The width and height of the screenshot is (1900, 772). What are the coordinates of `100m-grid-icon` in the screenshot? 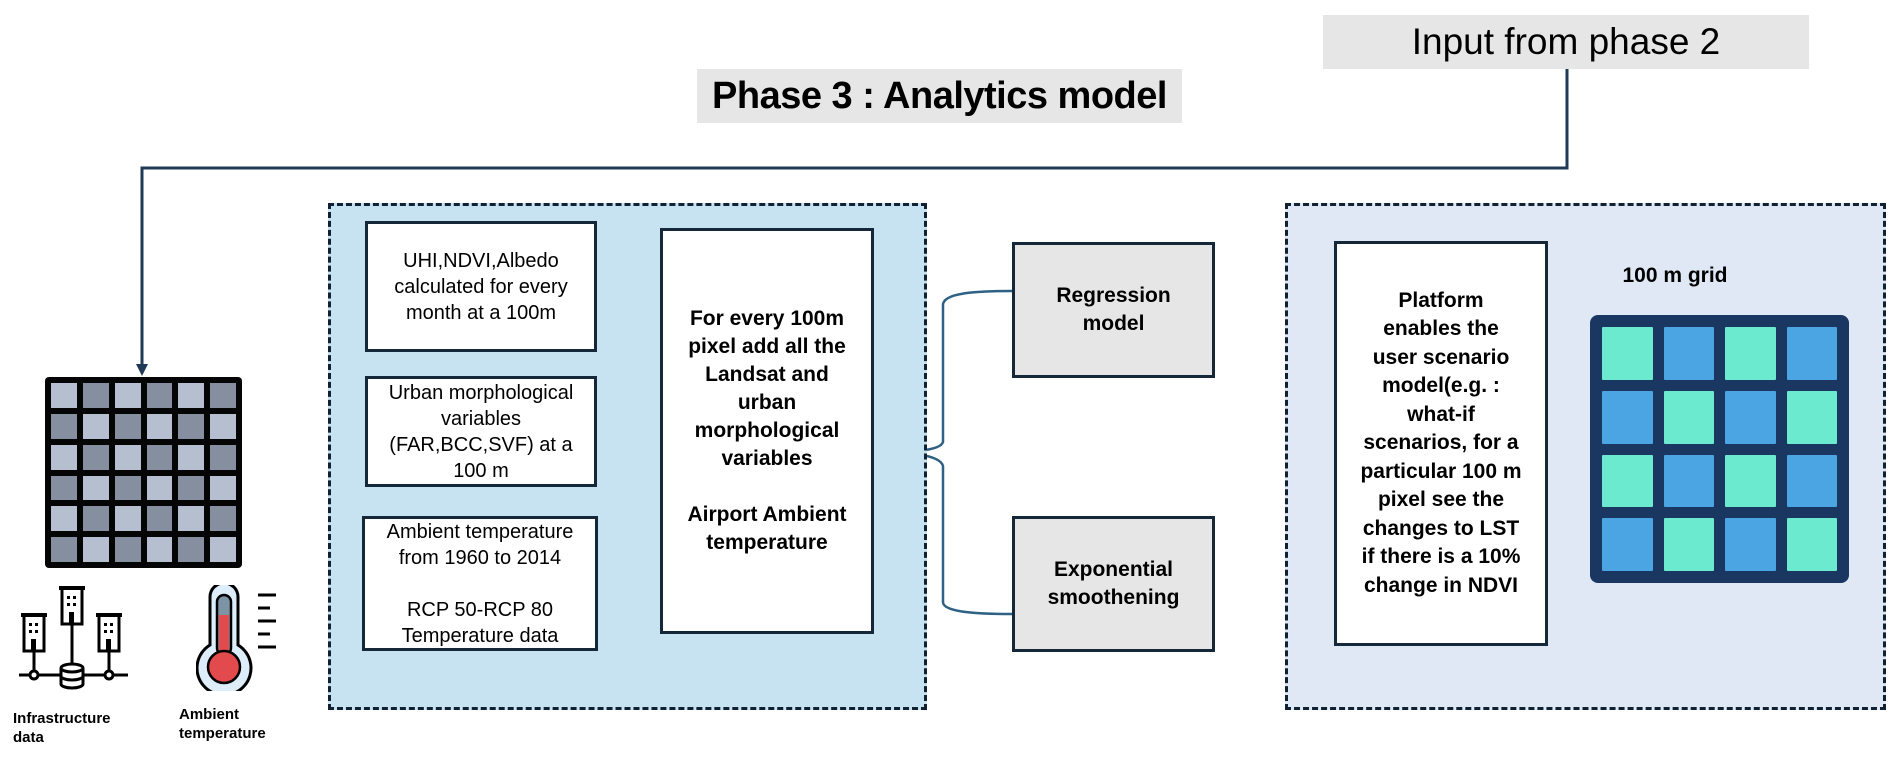 It's located at (1719, 449).